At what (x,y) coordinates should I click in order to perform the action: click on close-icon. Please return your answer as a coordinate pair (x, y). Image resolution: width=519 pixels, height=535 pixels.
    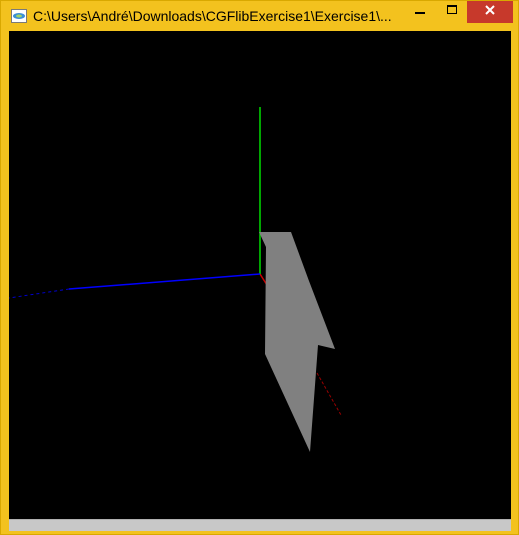
    Looking at the image, I should click on (490, 12).